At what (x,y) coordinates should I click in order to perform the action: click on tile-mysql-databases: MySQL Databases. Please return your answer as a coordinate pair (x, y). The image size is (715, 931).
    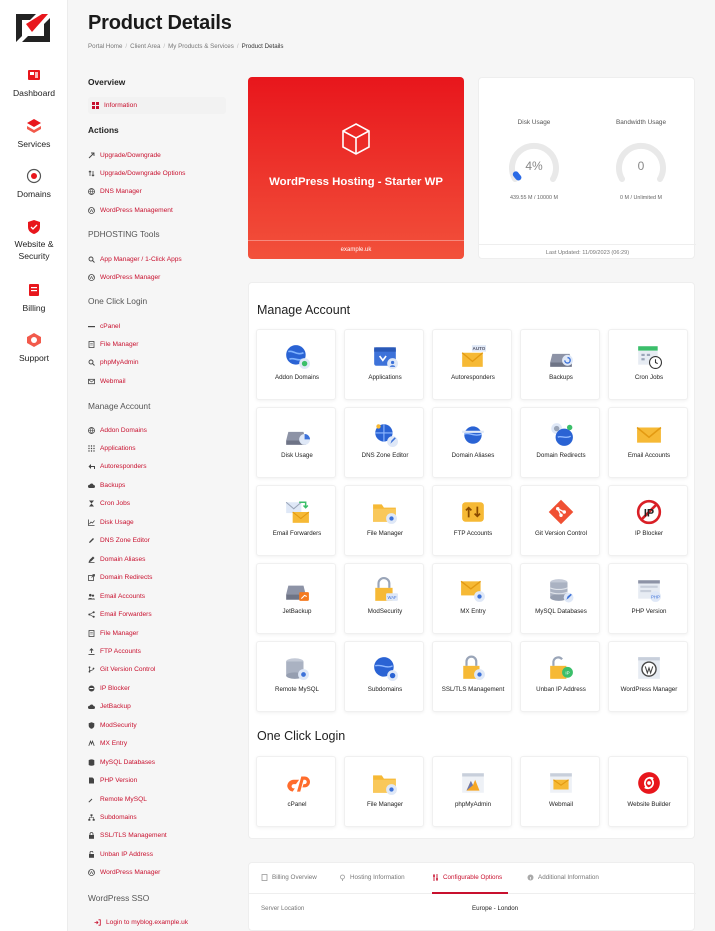
    Looking at the image, I should click on (560, 598).